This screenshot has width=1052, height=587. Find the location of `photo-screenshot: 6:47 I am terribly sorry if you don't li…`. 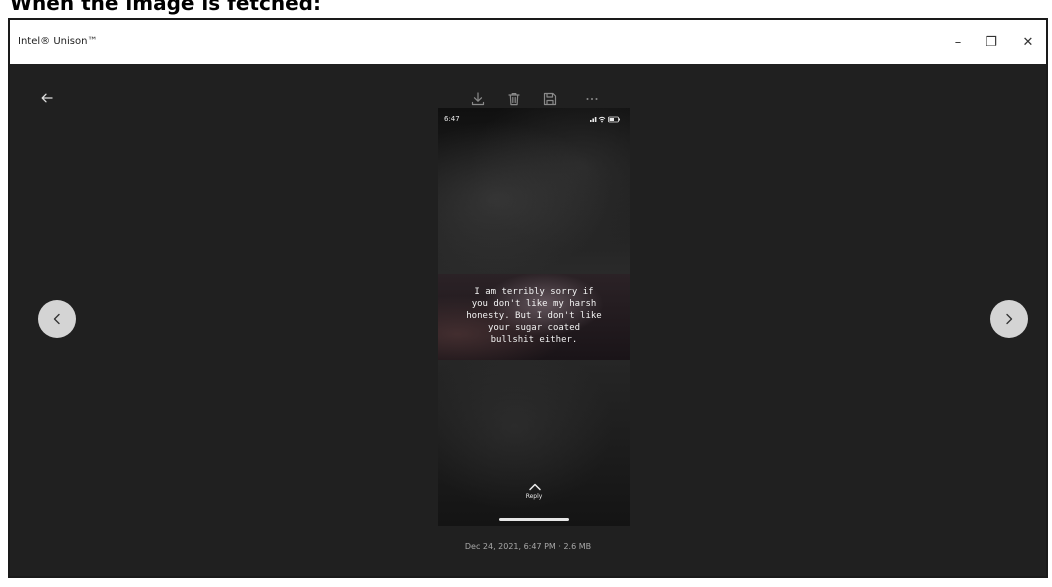

photo-screenshot: 6:47 I am terribly sorry if you don't li… is located at coordinates (534, 317).